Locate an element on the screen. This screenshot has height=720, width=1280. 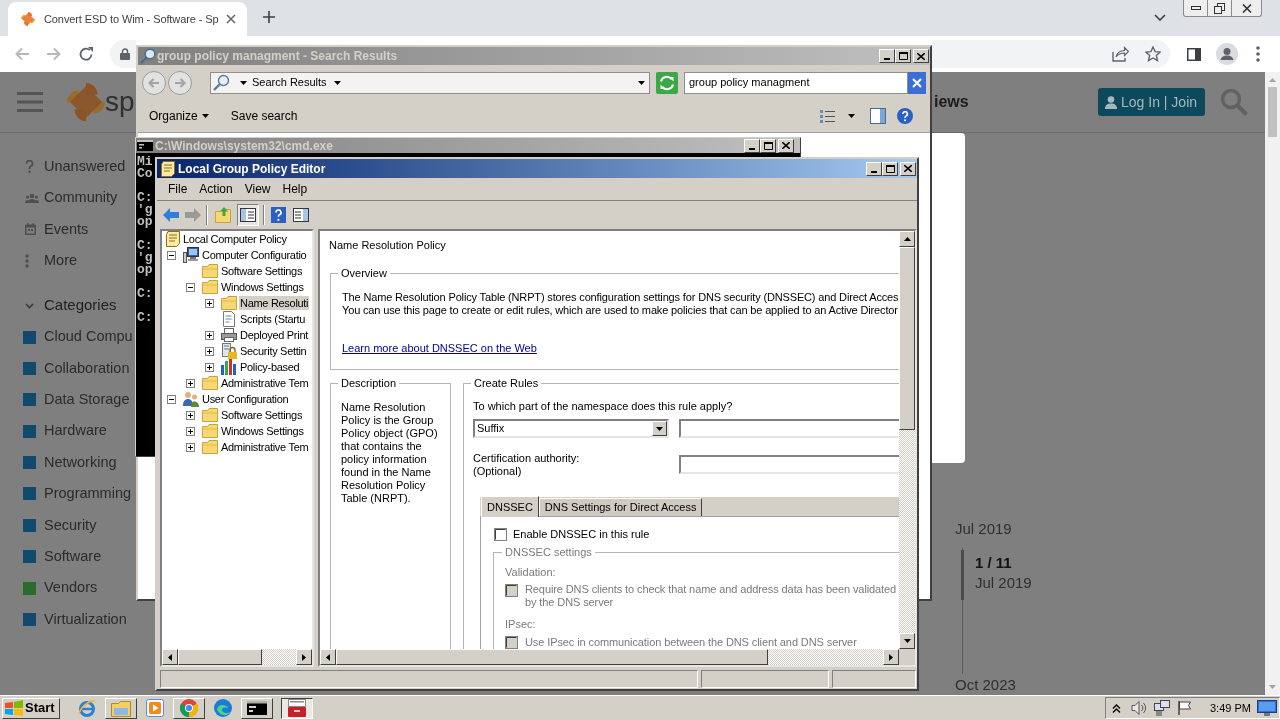
swirl-logo-icon is located at coordinates (222, 708).